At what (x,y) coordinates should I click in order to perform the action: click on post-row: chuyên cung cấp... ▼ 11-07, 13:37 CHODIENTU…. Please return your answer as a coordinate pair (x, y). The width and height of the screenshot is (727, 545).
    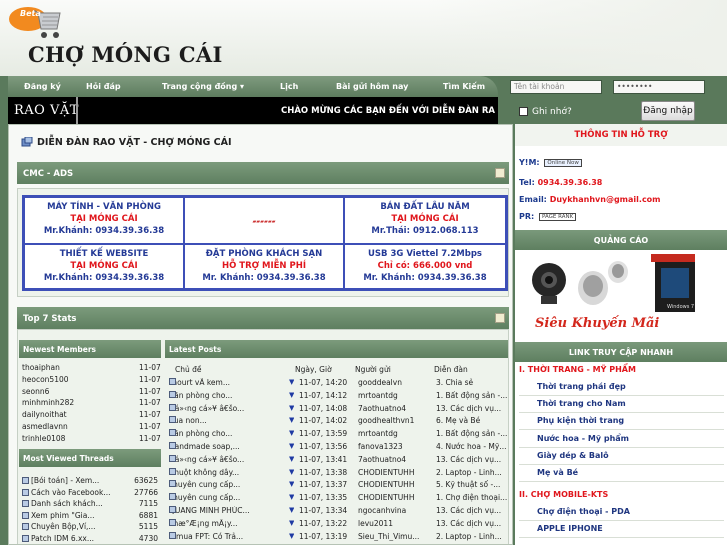
    Looking at the image, I should click on (338, 485).